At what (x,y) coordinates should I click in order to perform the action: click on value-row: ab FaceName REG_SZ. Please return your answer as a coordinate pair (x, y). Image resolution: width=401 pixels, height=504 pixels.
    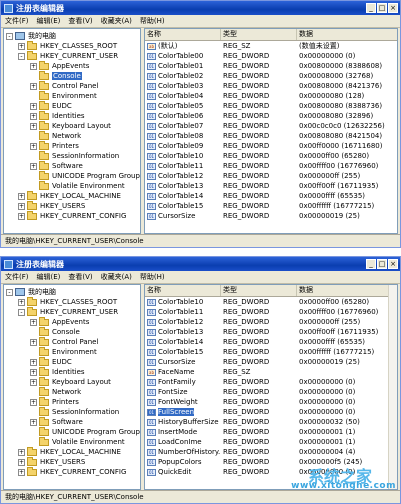
    Looking at the image, I should click on (271, 372).